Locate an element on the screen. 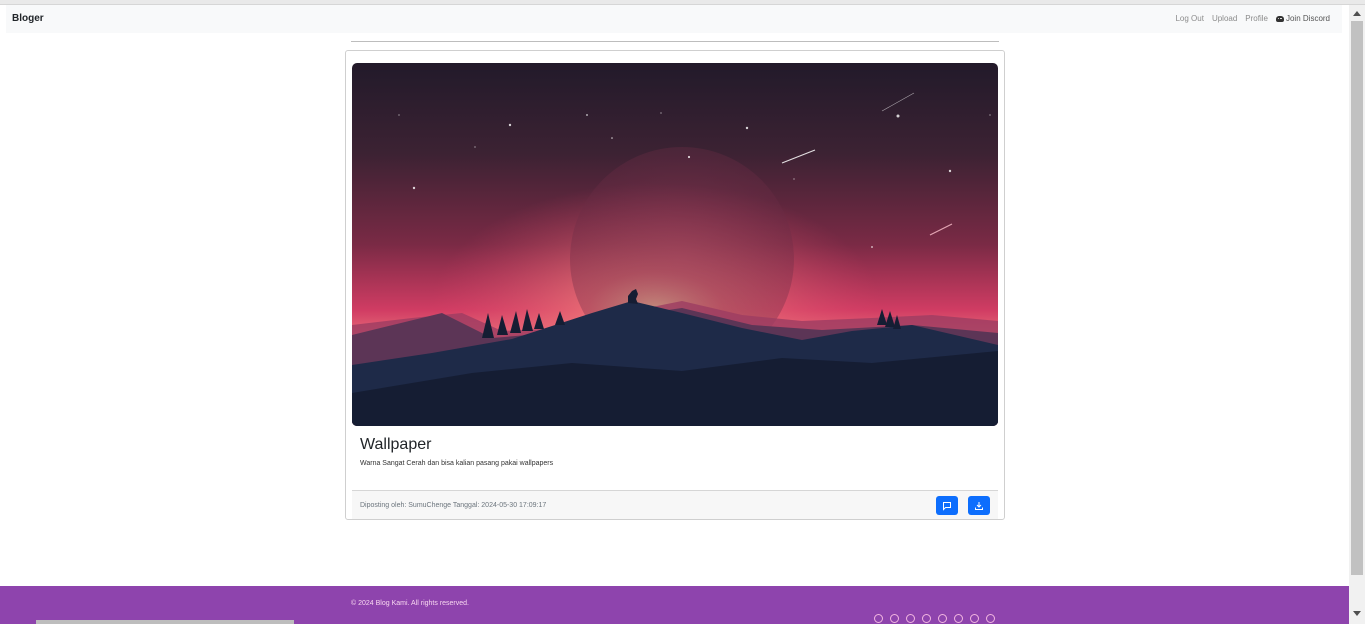 This screenshot has width=1365, height=624. reddit-icon is located at coordinates (990, 618).